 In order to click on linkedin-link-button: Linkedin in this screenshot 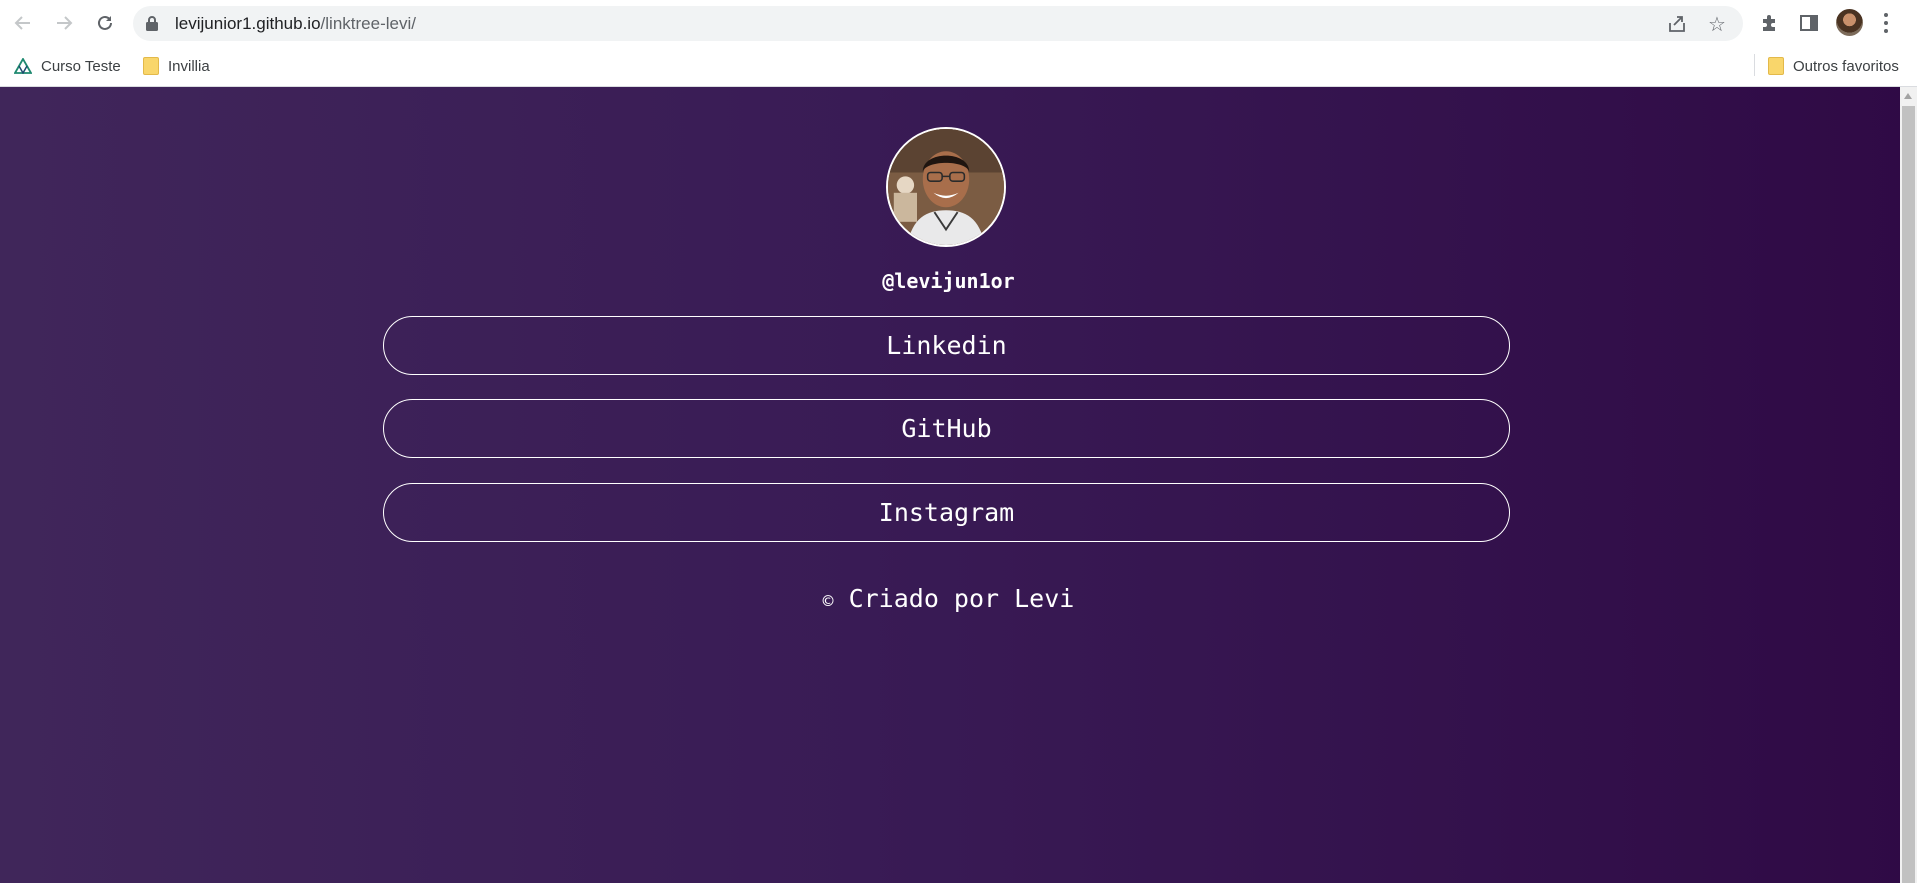, I will do `click(946, 345)`.